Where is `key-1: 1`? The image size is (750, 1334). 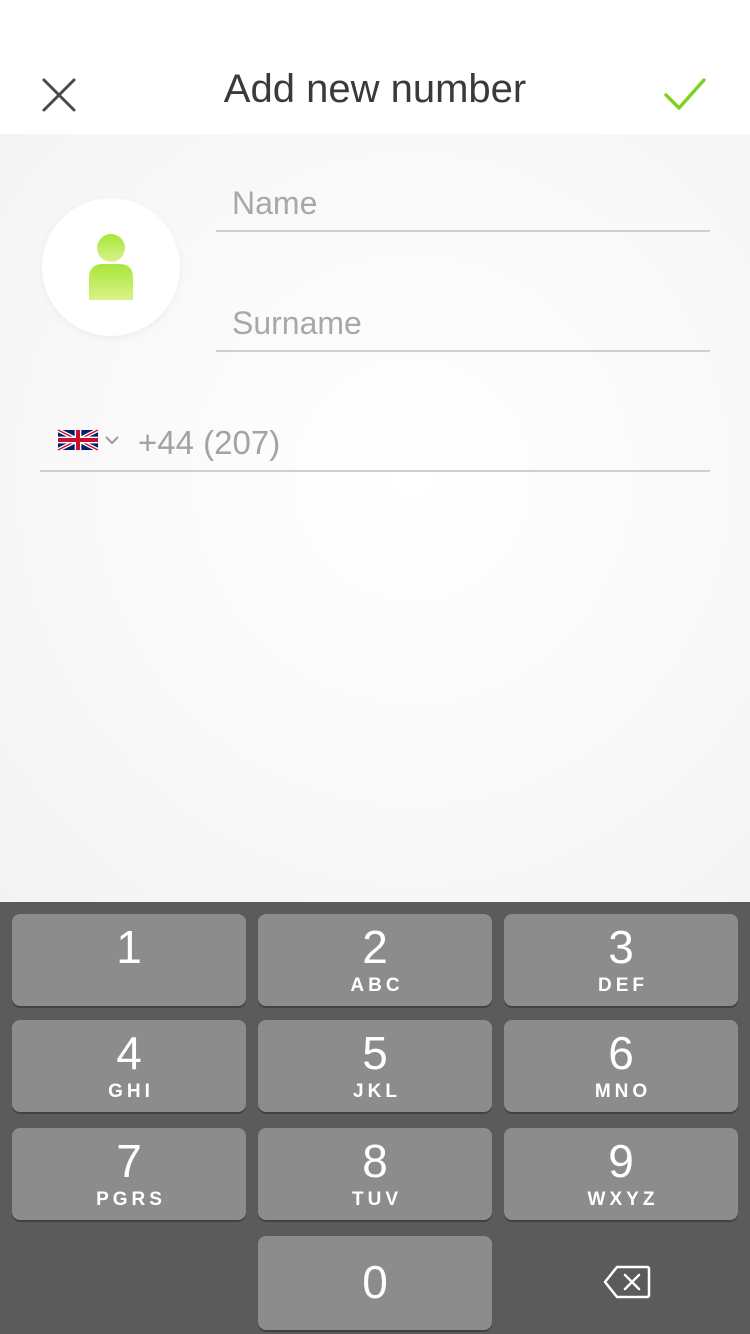
key-1: 1 is located at coordinates (129, 960).